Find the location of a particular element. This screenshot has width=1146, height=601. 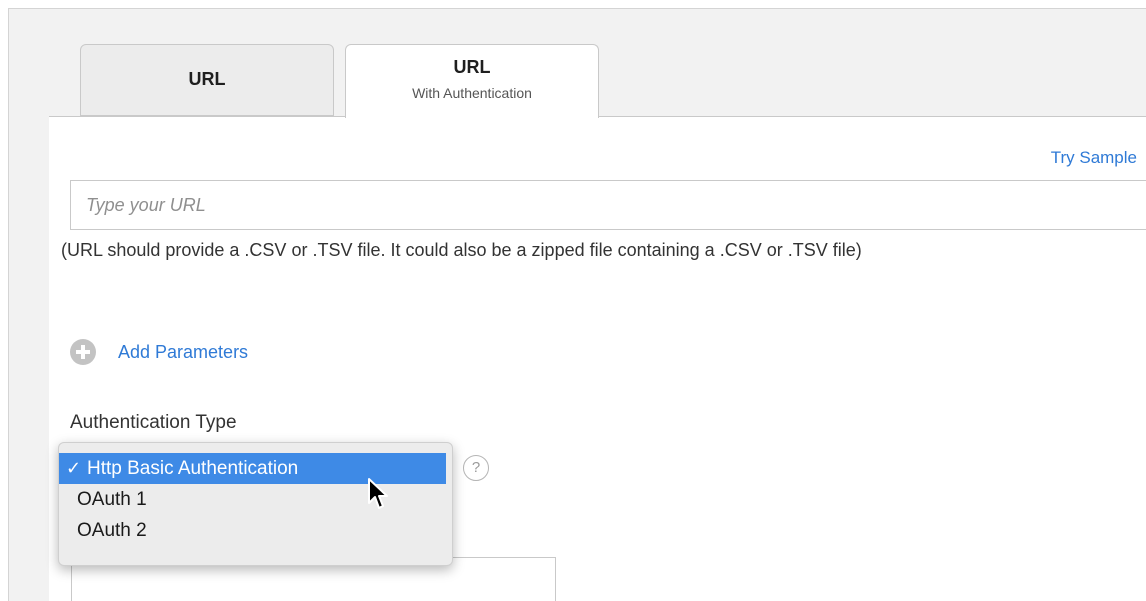

tab-auth-title: URL is located at coordinates (472, 67).